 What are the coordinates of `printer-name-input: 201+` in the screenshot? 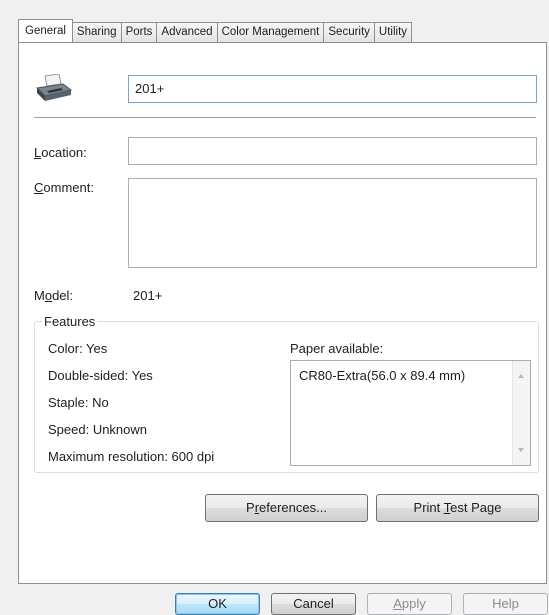 It's located at (332, 89).